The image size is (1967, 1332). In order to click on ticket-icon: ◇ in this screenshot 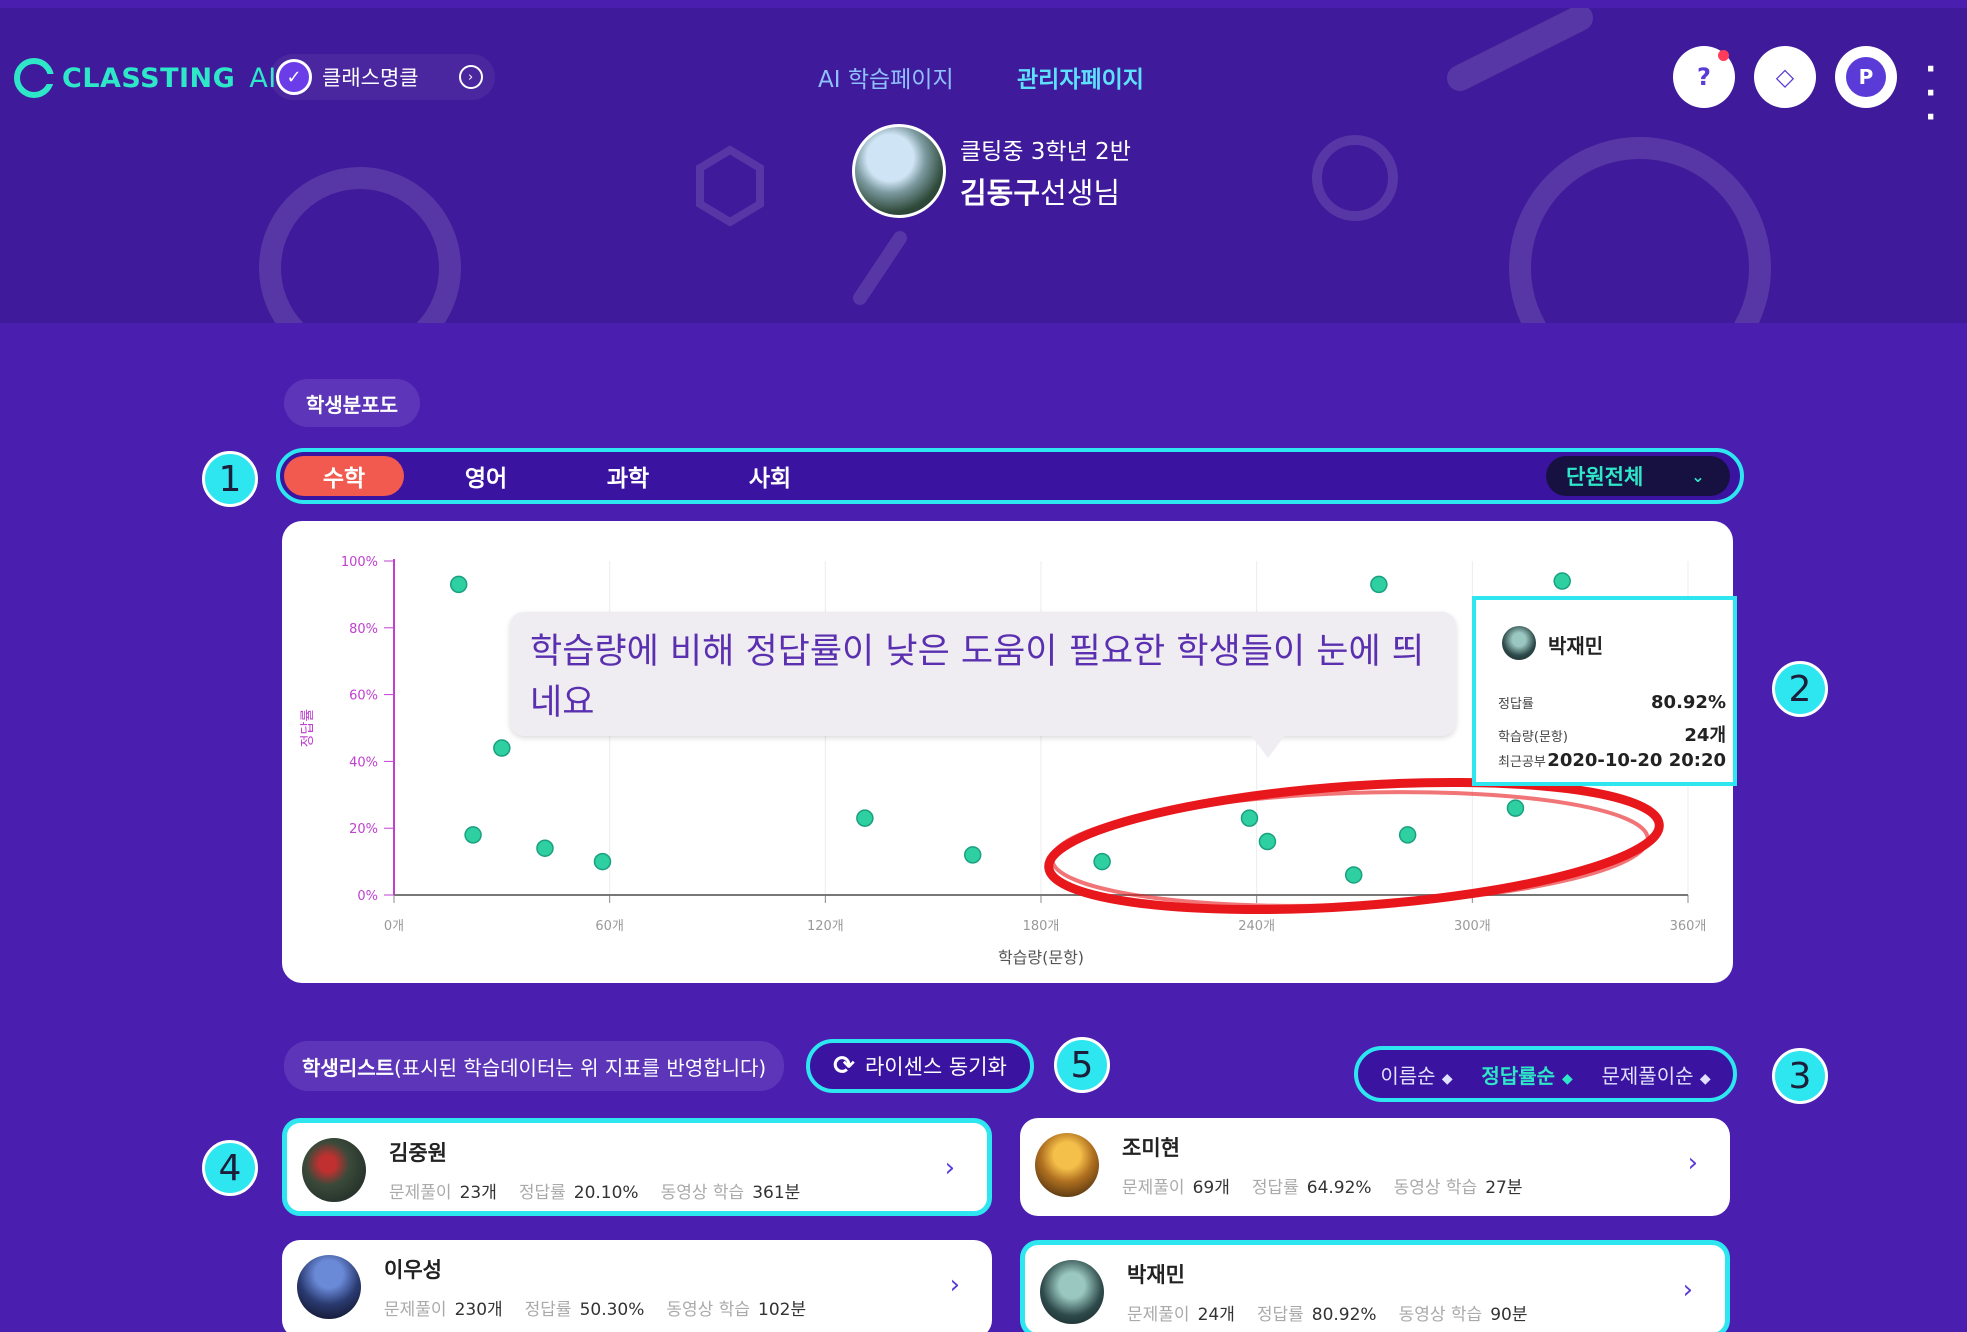, I will do `click(1785, 77)`.